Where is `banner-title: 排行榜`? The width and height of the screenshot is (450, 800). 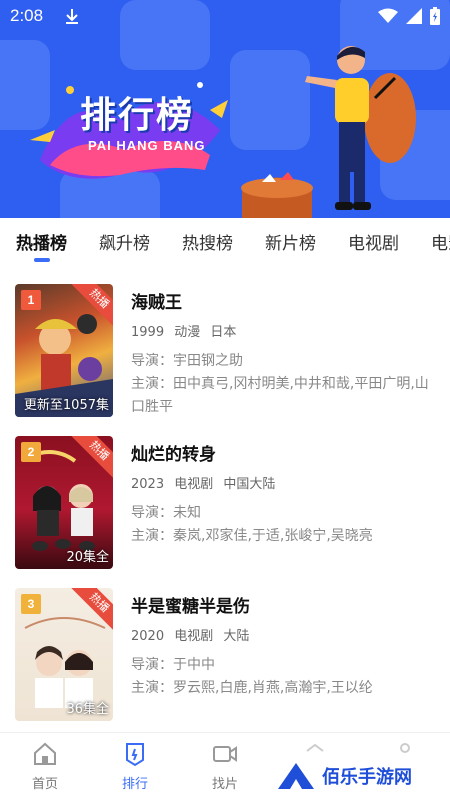
banner-title: 排行榜 is located at coordinates (137, 115).